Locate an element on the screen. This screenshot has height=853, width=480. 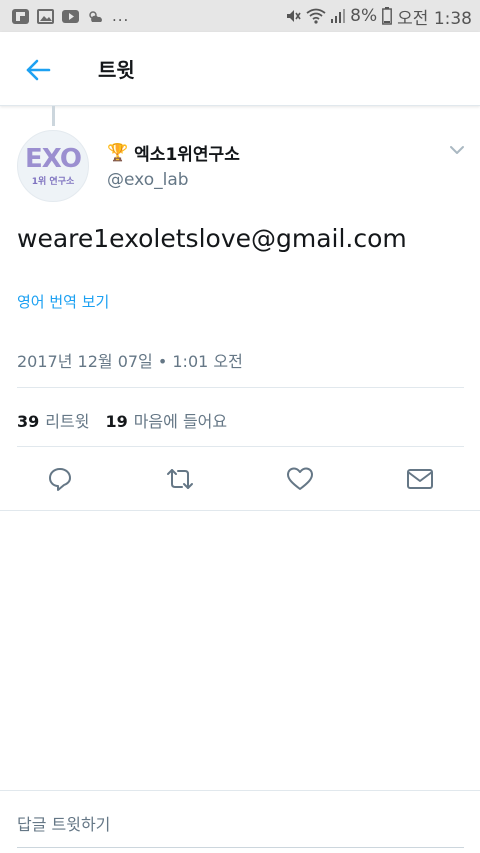
battery-icon is located at coordinates (387, 16).